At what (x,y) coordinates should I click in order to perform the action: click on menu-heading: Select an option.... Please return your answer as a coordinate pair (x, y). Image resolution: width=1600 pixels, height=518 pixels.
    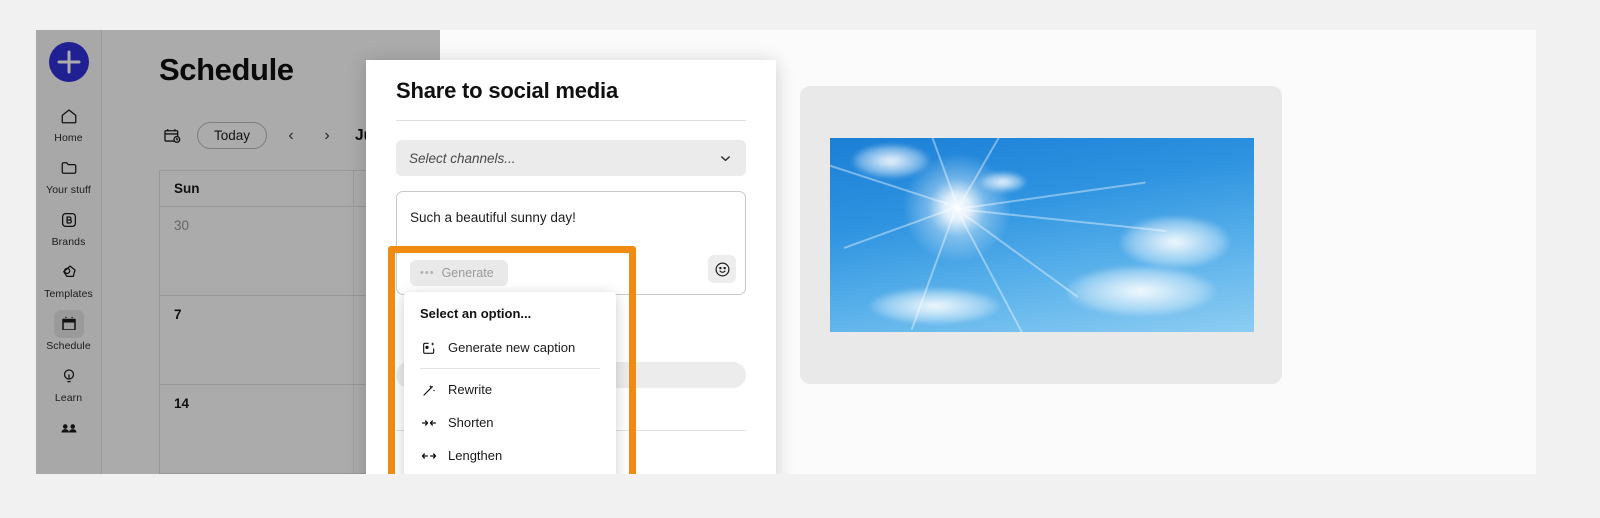
    Looking at the image, I should click on (476, 313).